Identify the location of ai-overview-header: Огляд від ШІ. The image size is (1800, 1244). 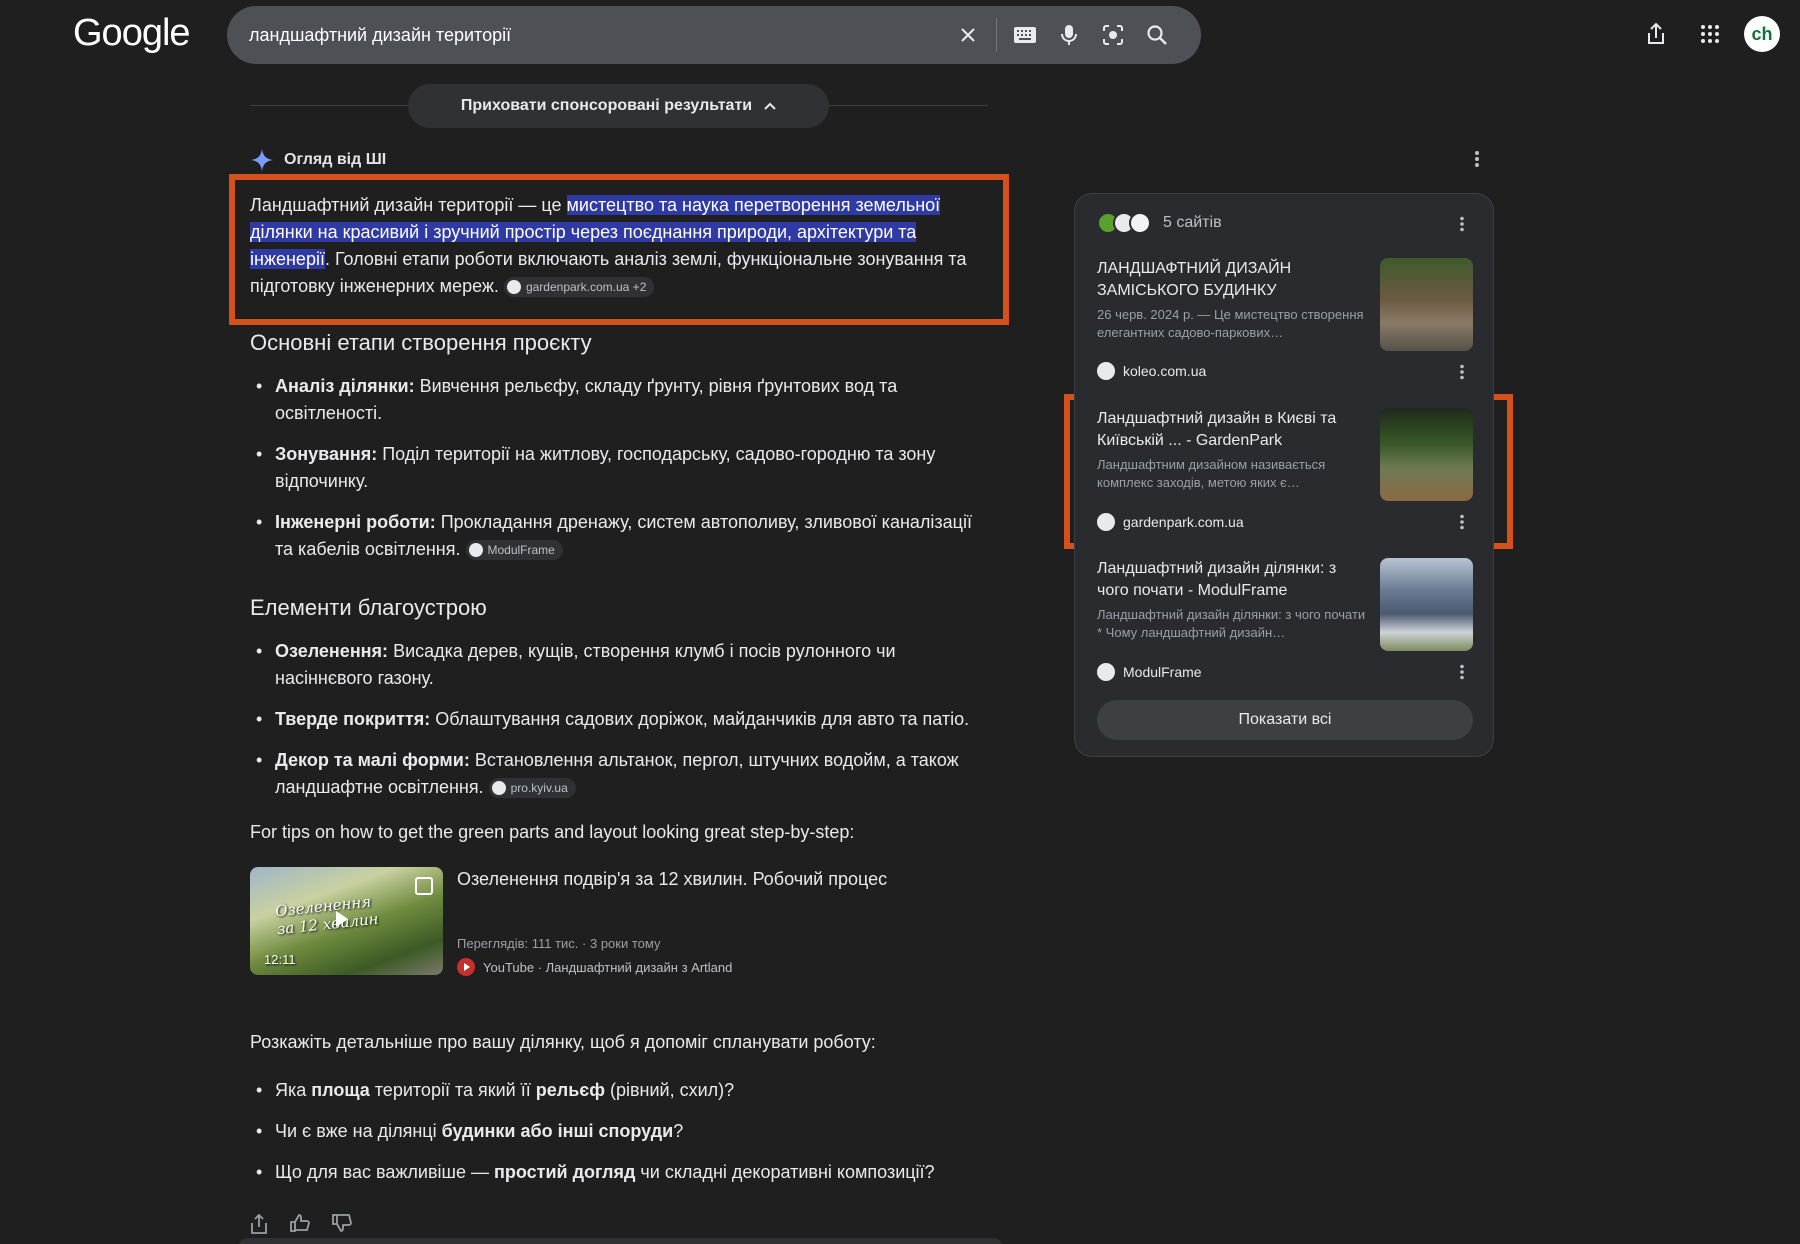
(318, 160).